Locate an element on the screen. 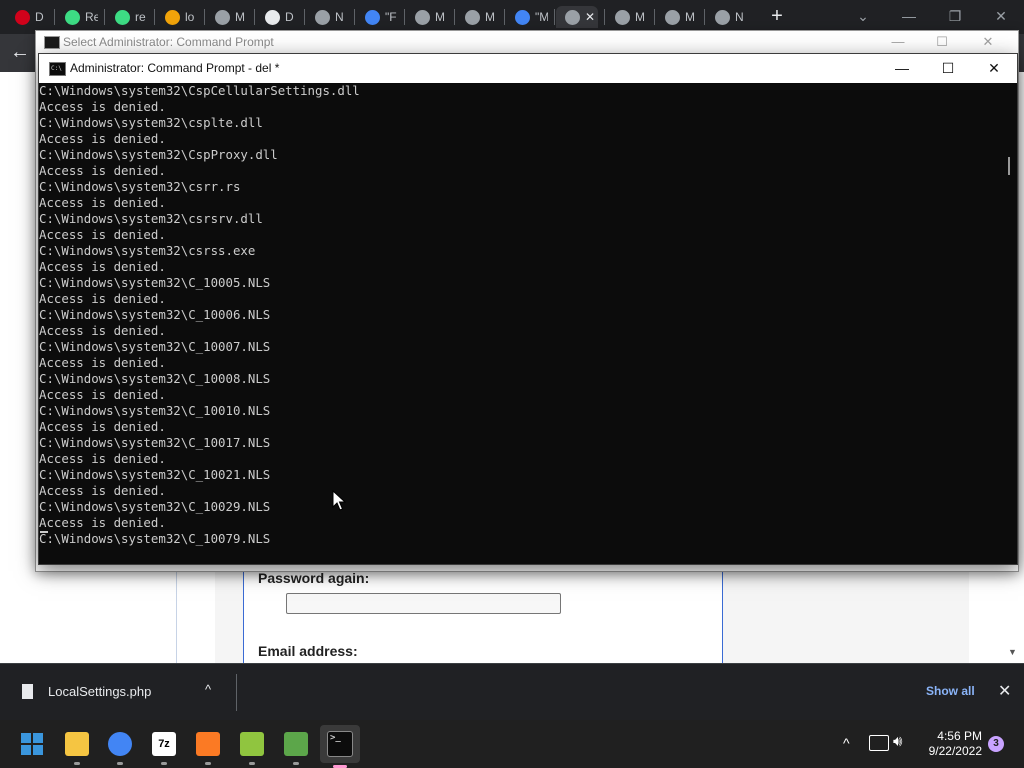  console-icon is located at coordinates (52, 42).